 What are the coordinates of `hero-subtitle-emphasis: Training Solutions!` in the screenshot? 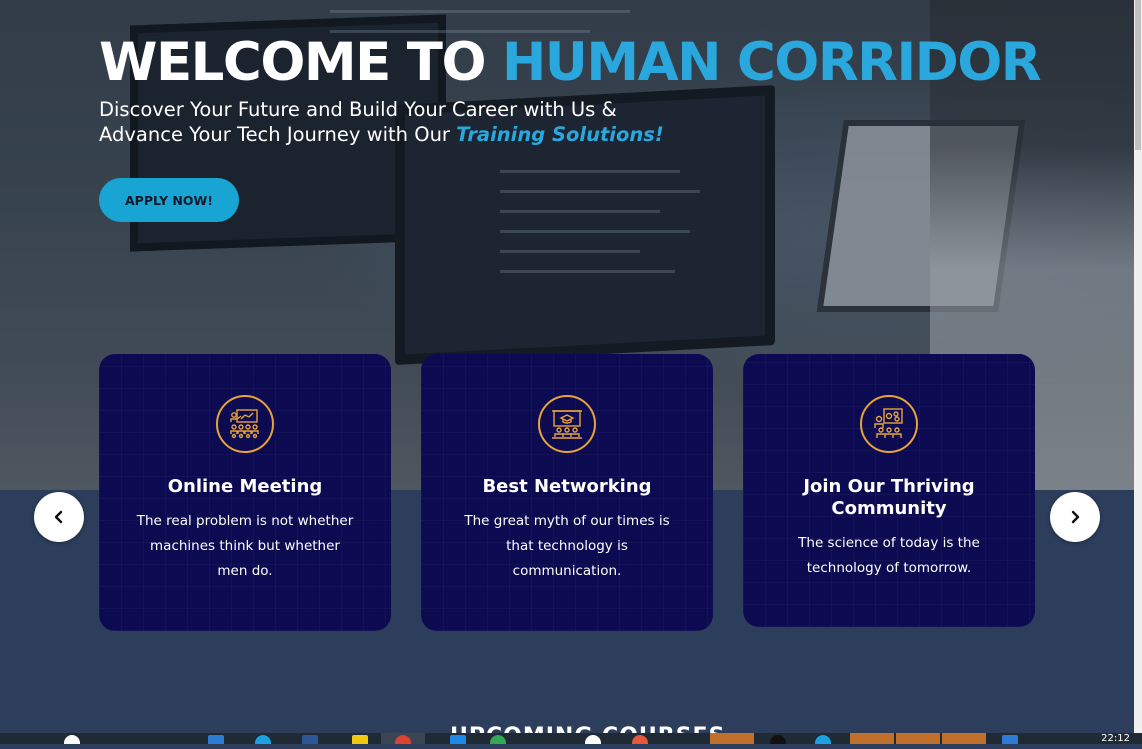 It's located at (560, 134).